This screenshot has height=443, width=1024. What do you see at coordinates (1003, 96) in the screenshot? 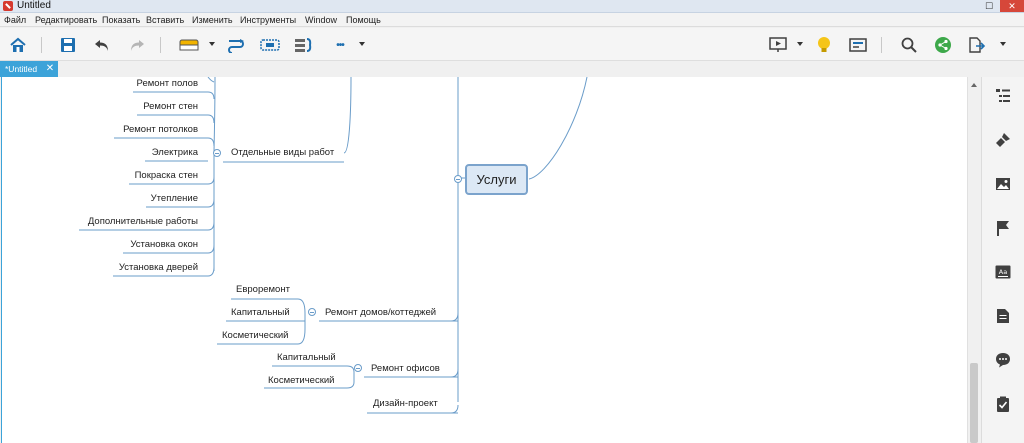
I see `outline-list-icon` at bounding box center [1003, 96].